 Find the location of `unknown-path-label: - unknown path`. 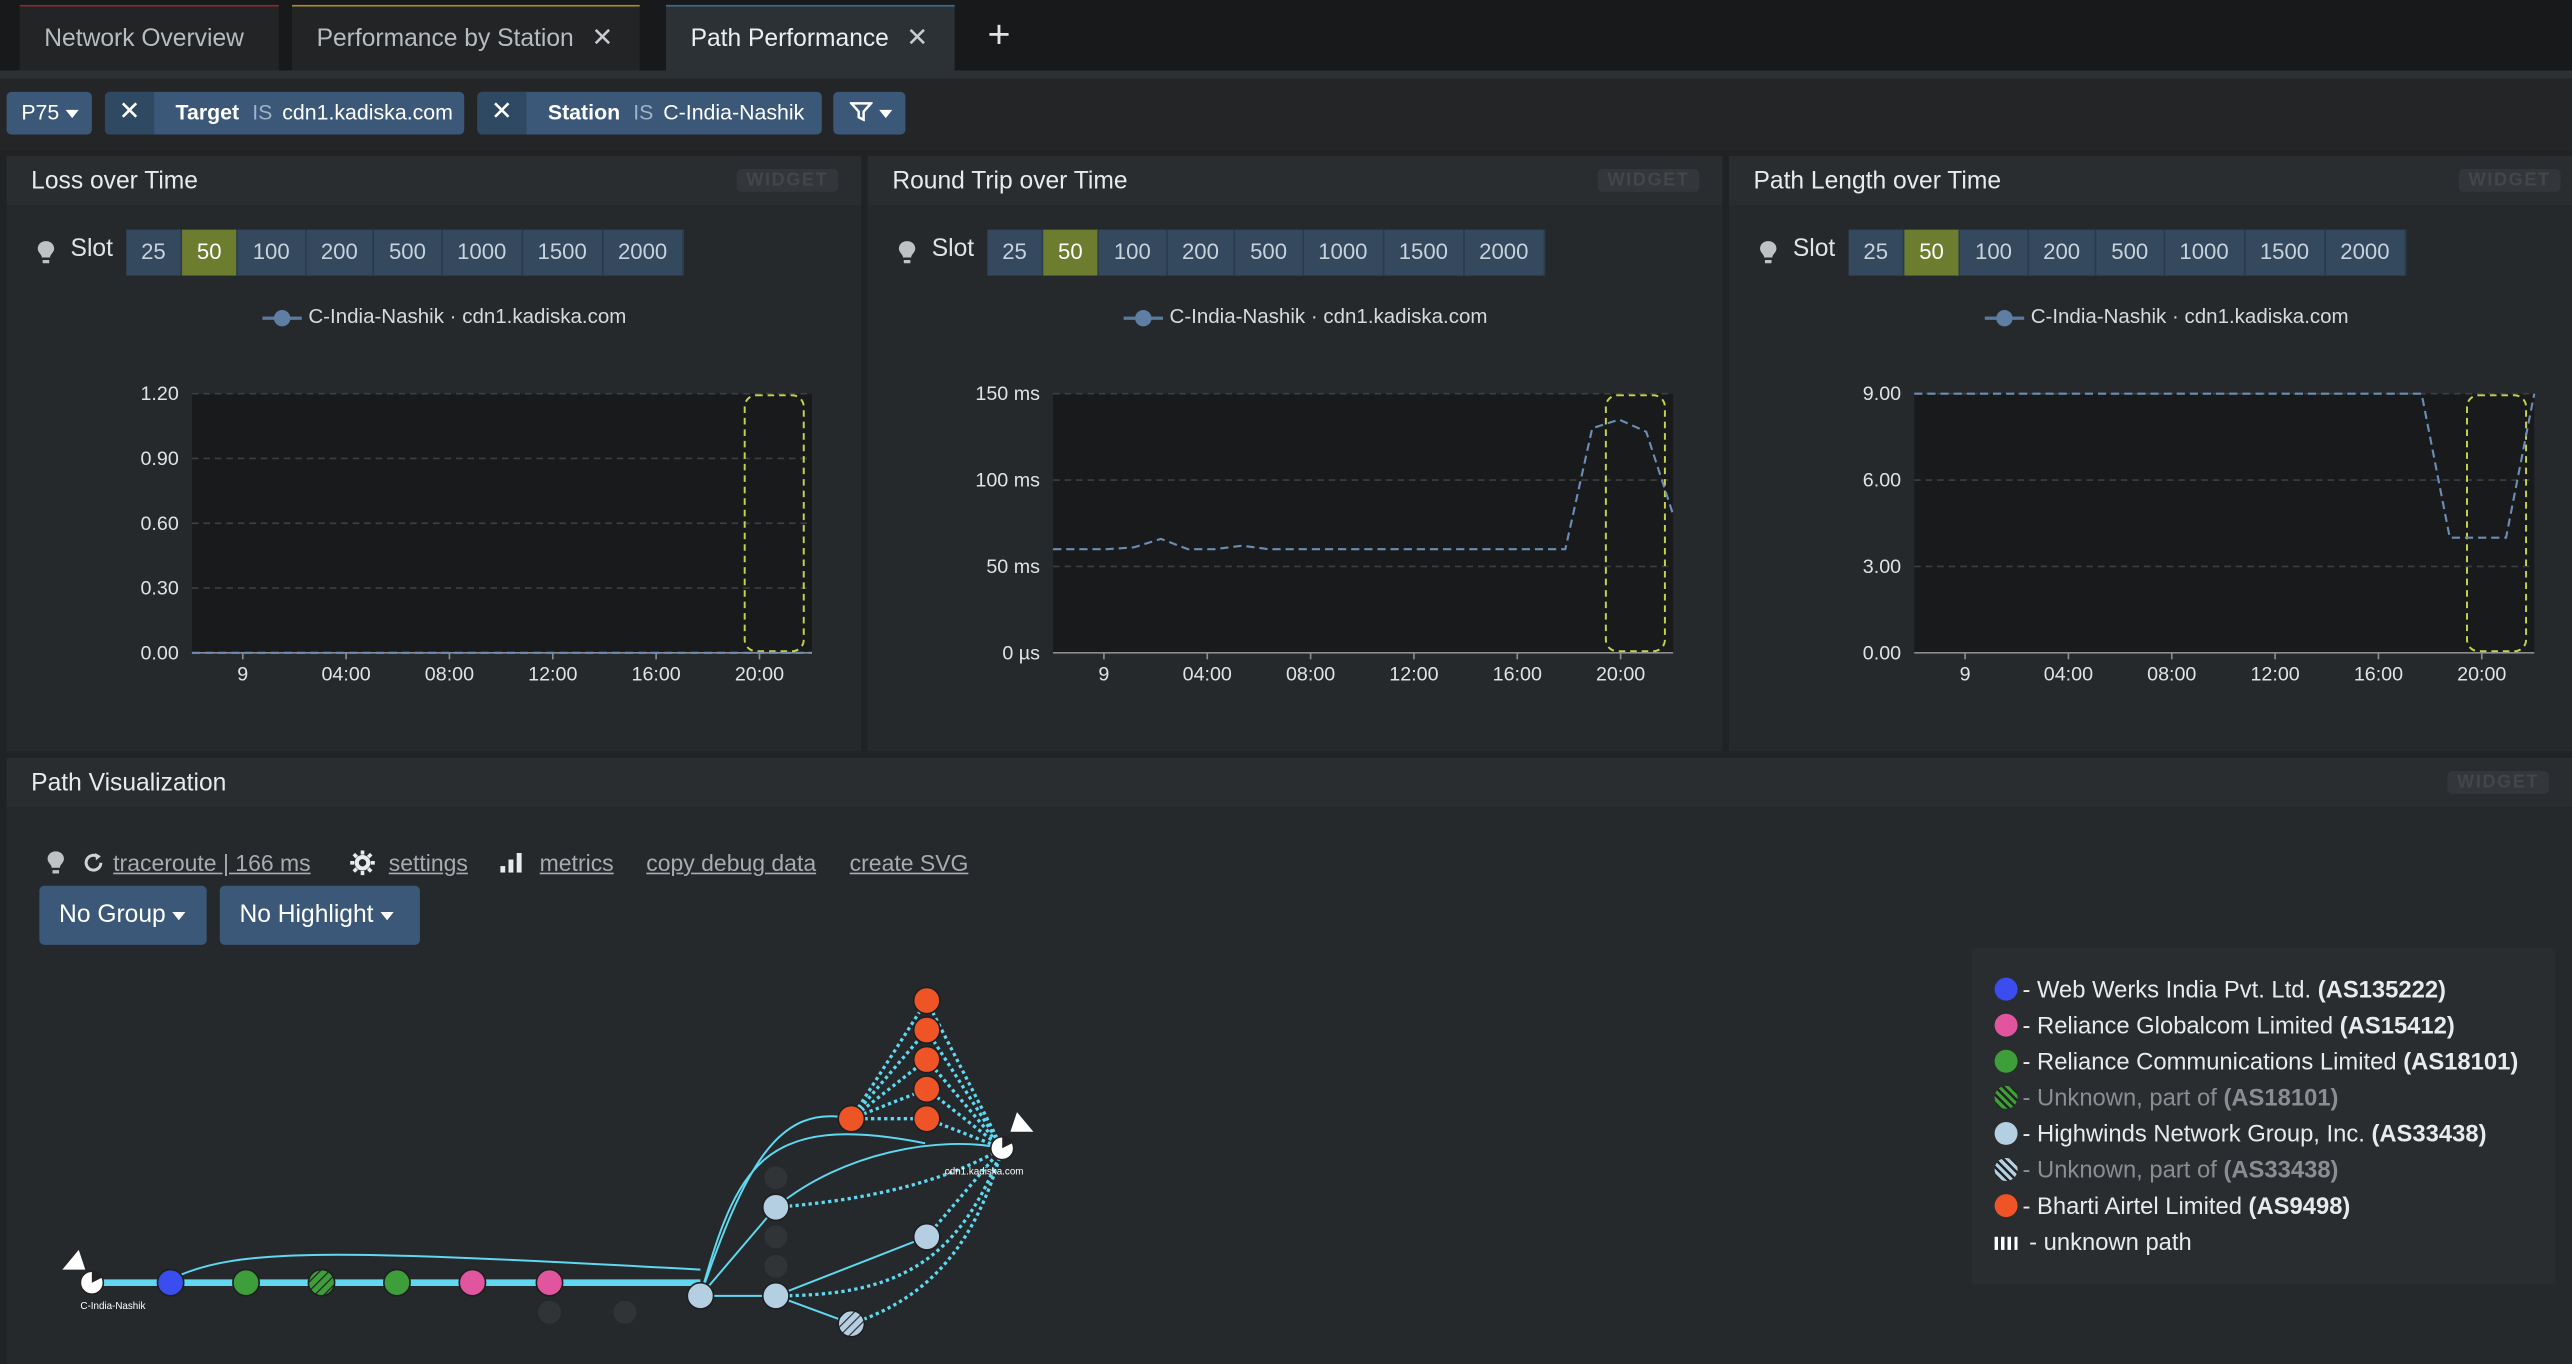

unknown-path-label: - unknown path is located at coordinates (2110, 1243).